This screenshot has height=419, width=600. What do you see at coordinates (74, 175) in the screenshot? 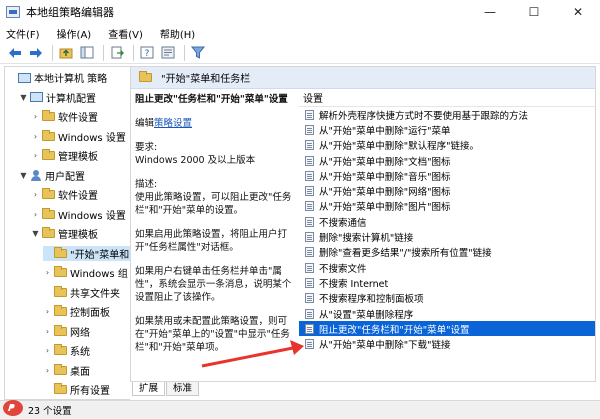
I see `tree-item: ▼ 用户配置` at bounding box center [74, 175].